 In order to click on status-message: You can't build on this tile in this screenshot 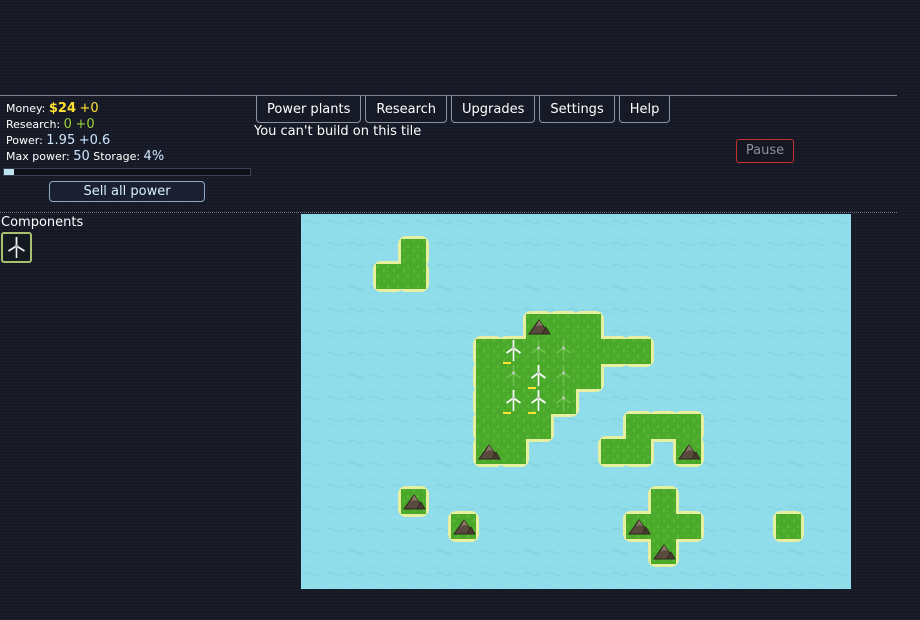, I will do `click(338, 131)`.